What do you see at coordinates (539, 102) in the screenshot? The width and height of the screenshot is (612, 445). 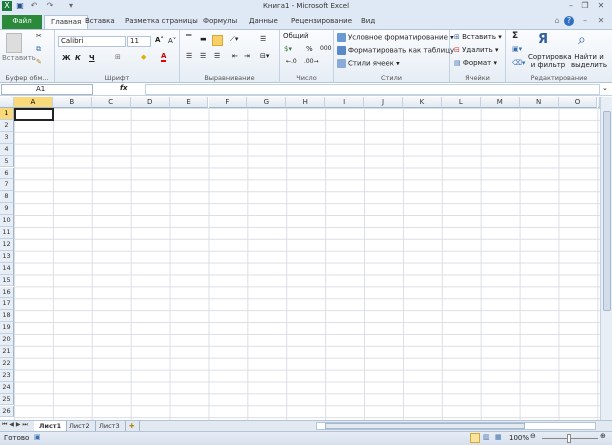 I see `column-header-N: N` at bounding box center [539, 102].